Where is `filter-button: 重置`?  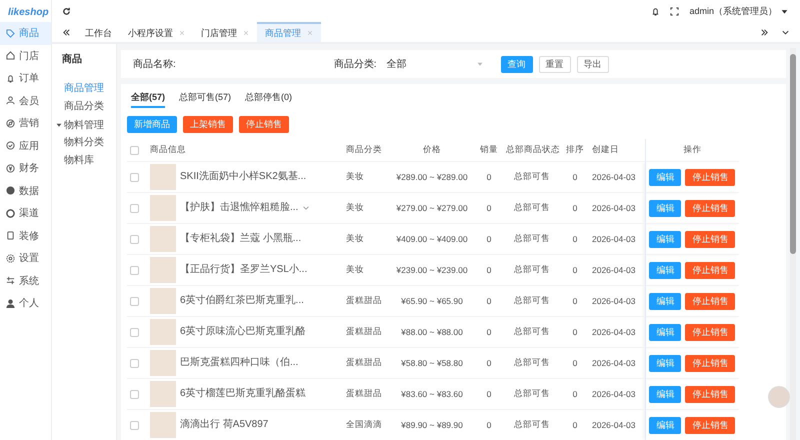
filter-button: 重置 is located at coordinates (554, 64).